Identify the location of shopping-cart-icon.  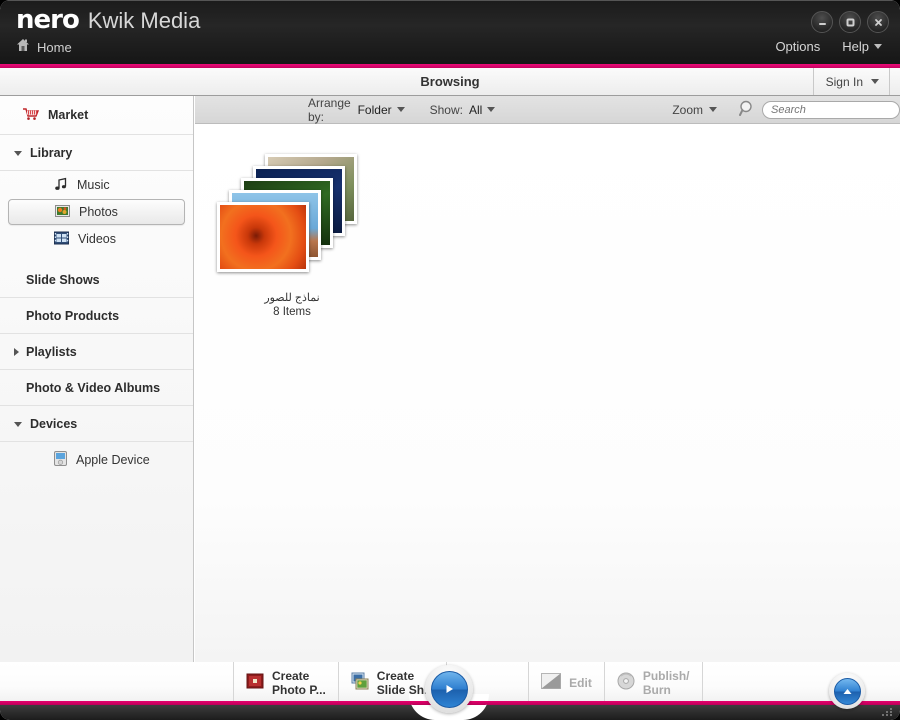
(31, 115).